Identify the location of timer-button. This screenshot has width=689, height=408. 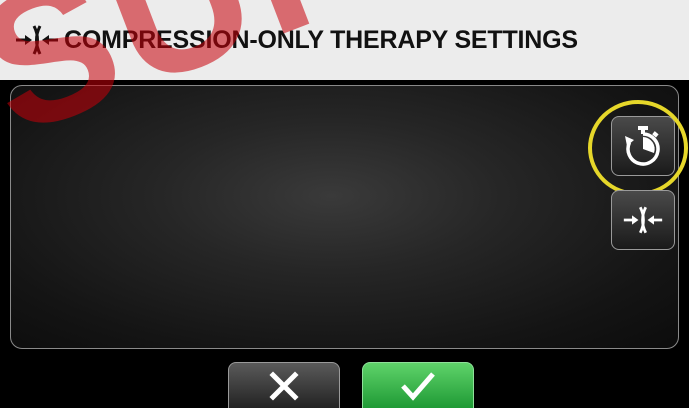
(643, 146).